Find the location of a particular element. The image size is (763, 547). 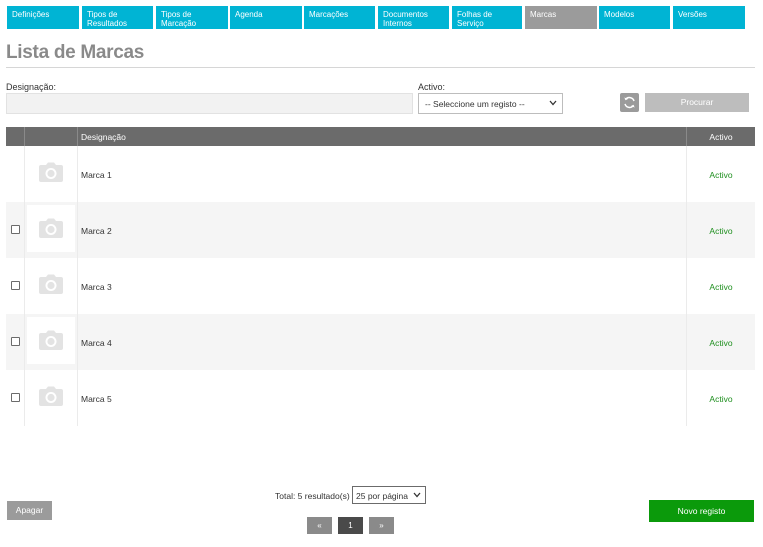

new-record-button: Novo registo is located at coordinates (701, 511).